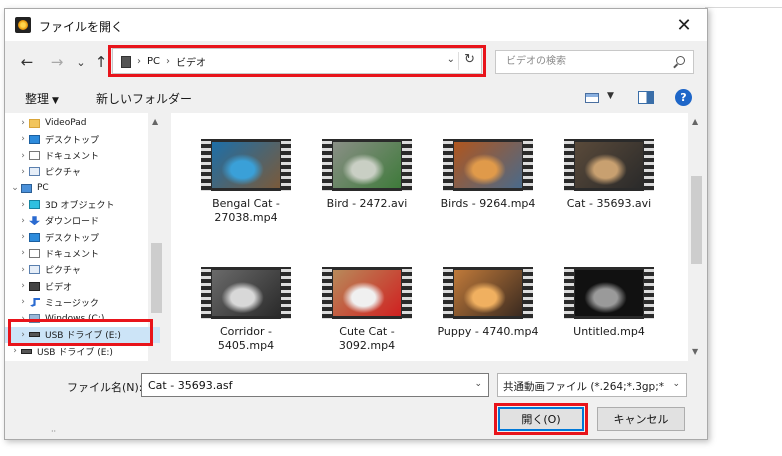 The height and width of the screenshot is (456, 782). I want to click on tree-item: › VideoPad, so click(82, 123).